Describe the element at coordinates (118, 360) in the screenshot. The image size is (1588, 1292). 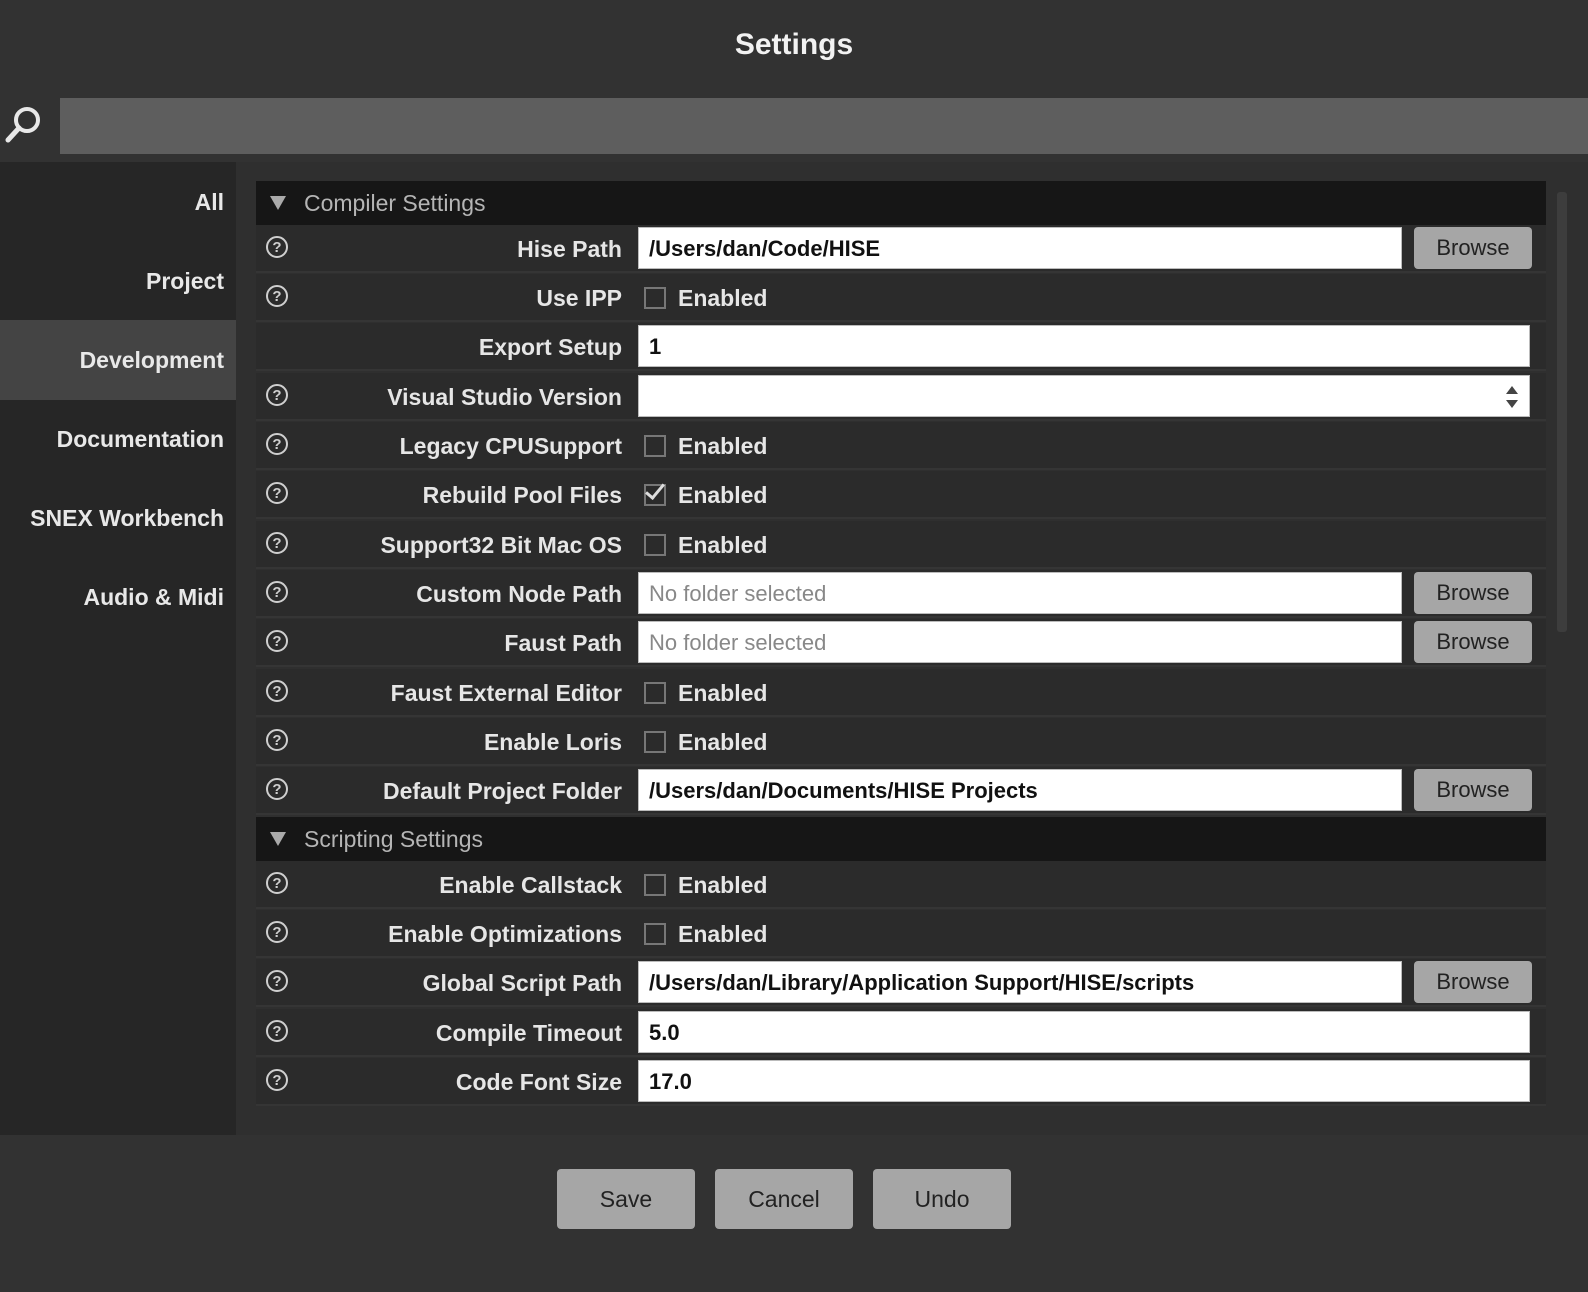
I see `sidebar-item-development: Development` at that location.